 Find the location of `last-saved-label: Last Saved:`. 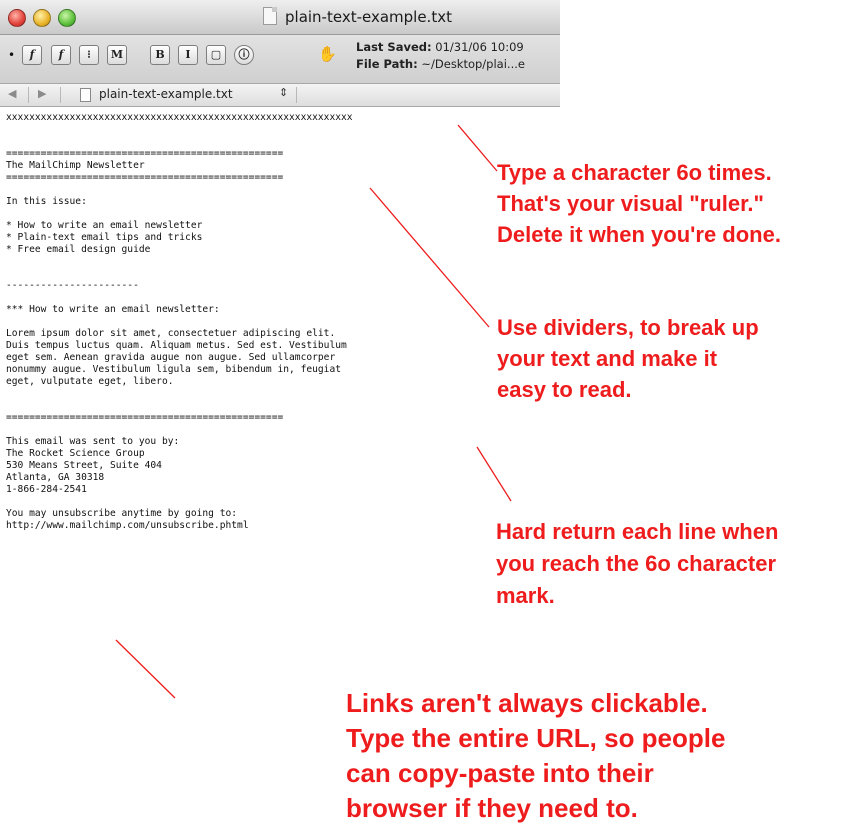

last-saved-label: Last Saved: is located at coordinates (394, 47).